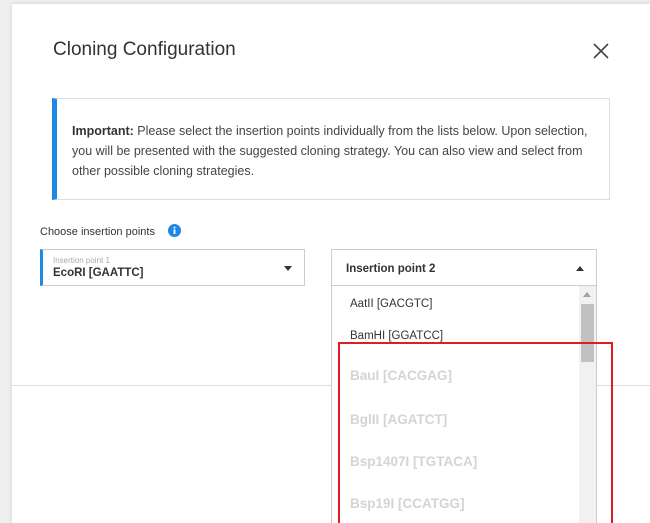 The image size is (650, 523). Describe the element at coordinates (81, 260) in the screenshot. I see `insertion-point-1-label: Insertion point 1` at that location.